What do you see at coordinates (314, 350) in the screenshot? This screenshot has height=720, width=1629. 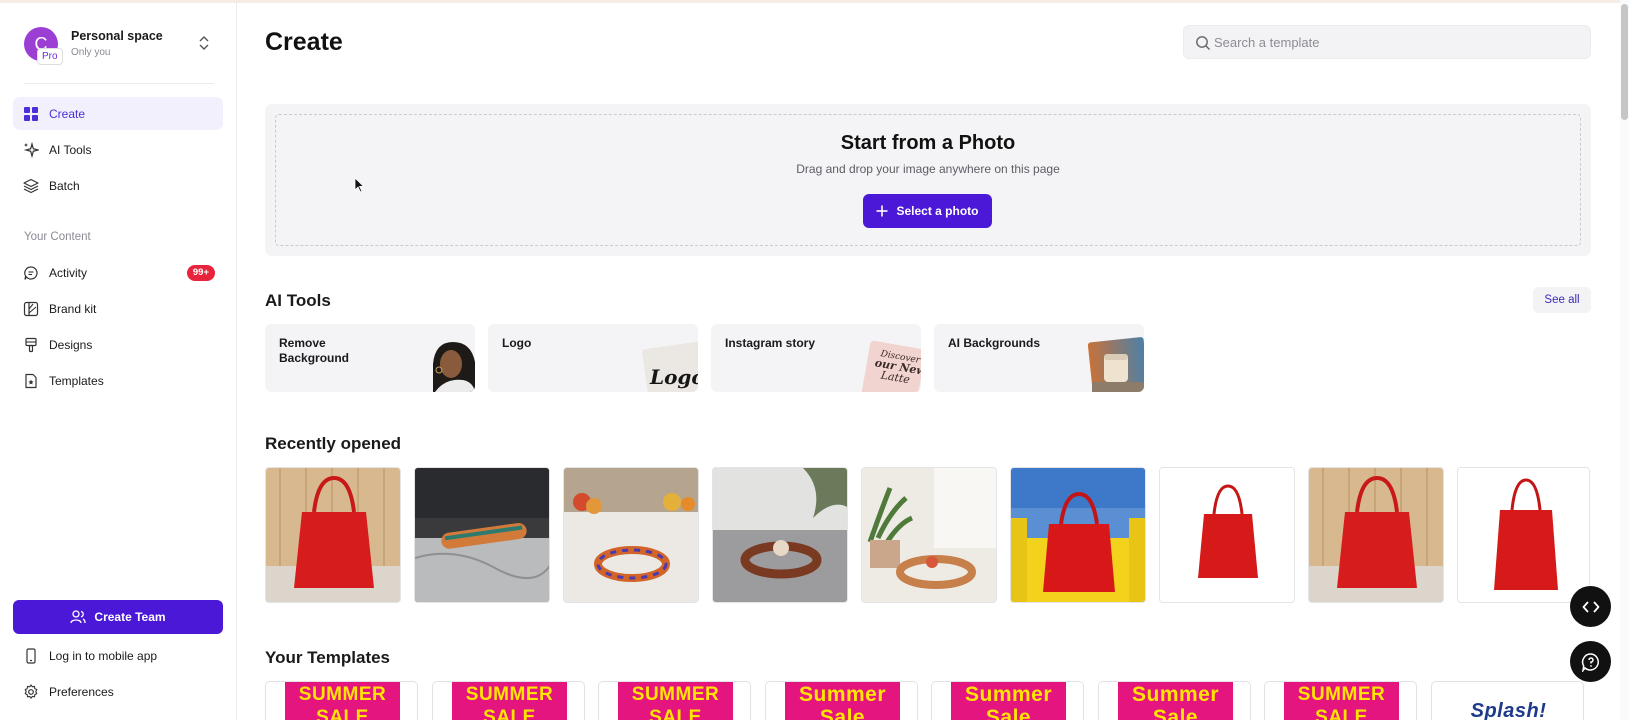 I see `tool-card-label: Remove Background` at bounding box center [314, 350].